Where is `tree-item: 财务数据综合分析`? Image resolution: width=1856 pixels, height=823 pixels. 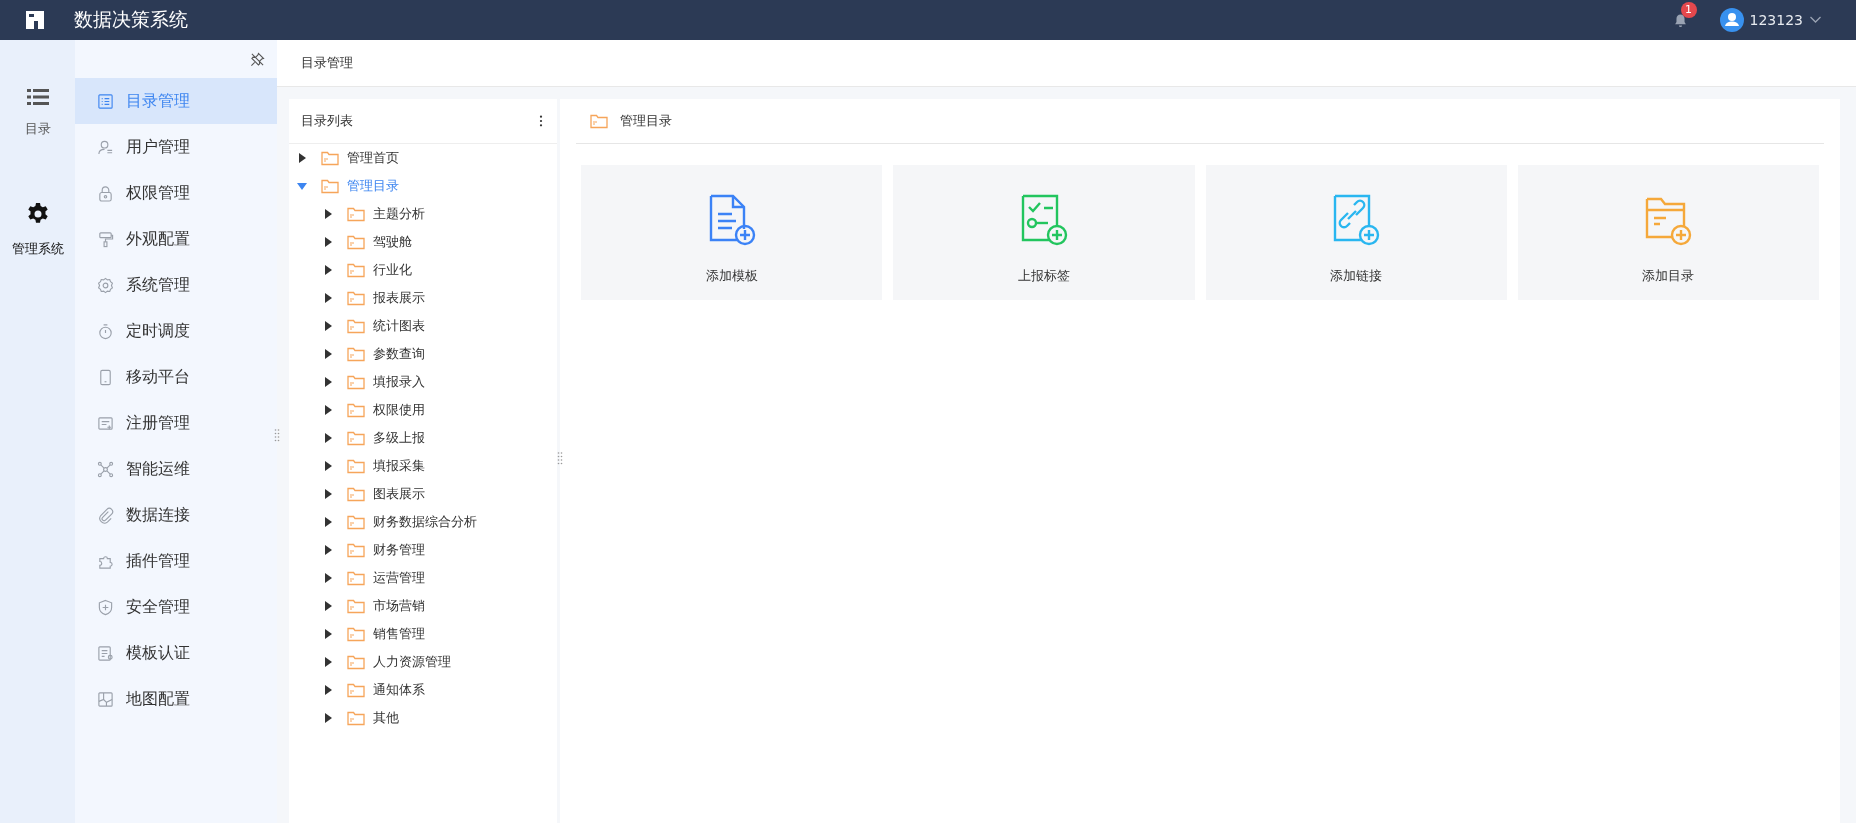 tree-item: 财务数据综合分析 is located at coordinates (423, 522).